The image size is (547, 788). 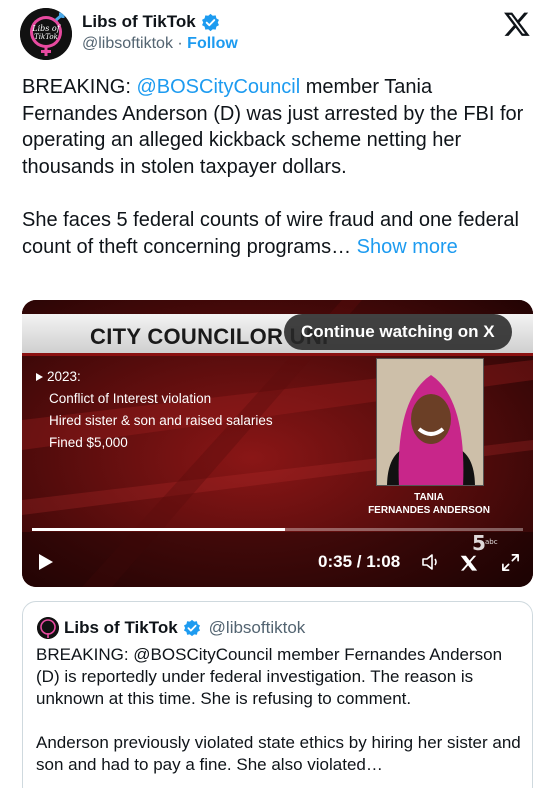 What do you see at coordinates (121, 628) in the screenshot?
I see `quoted-display-name: Libs of TikTok` at bounding box center [121, 628].